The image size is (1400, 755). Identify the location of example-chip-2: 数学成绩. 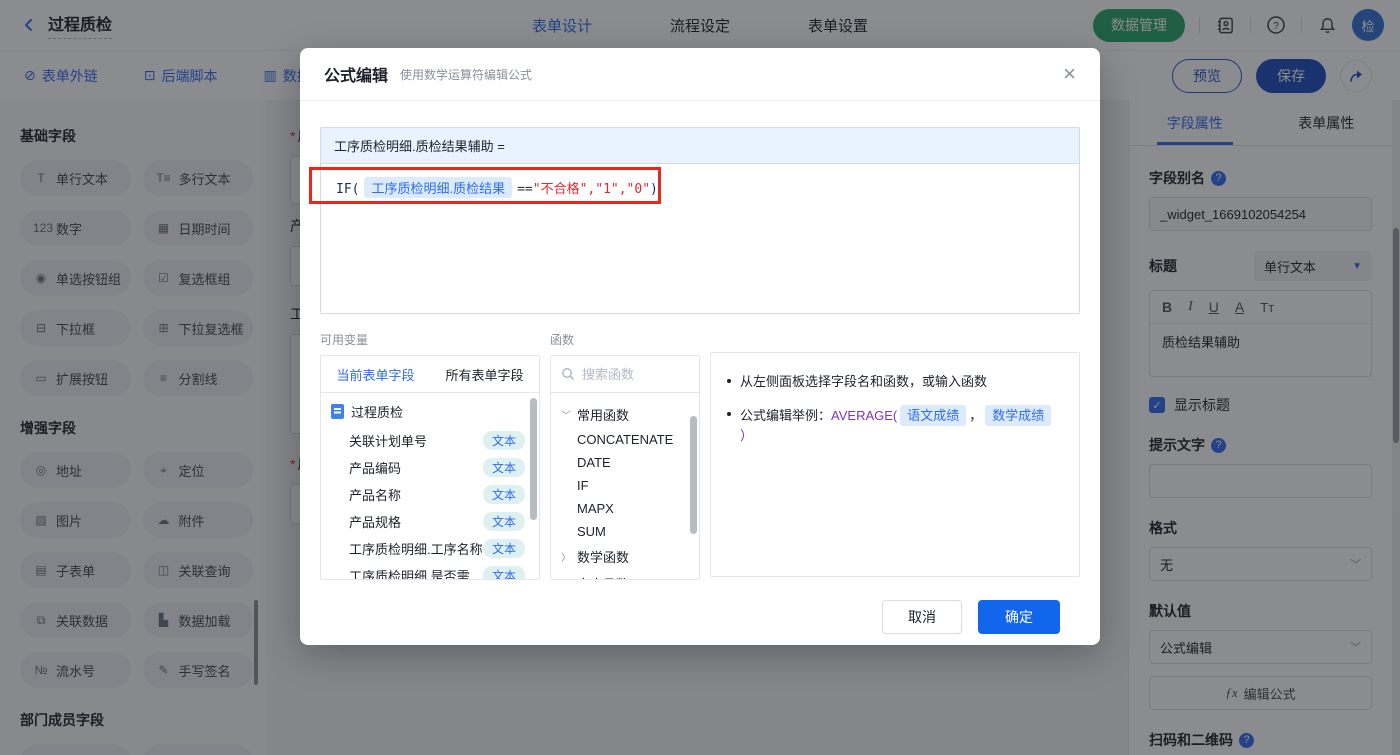
(1018, 415).